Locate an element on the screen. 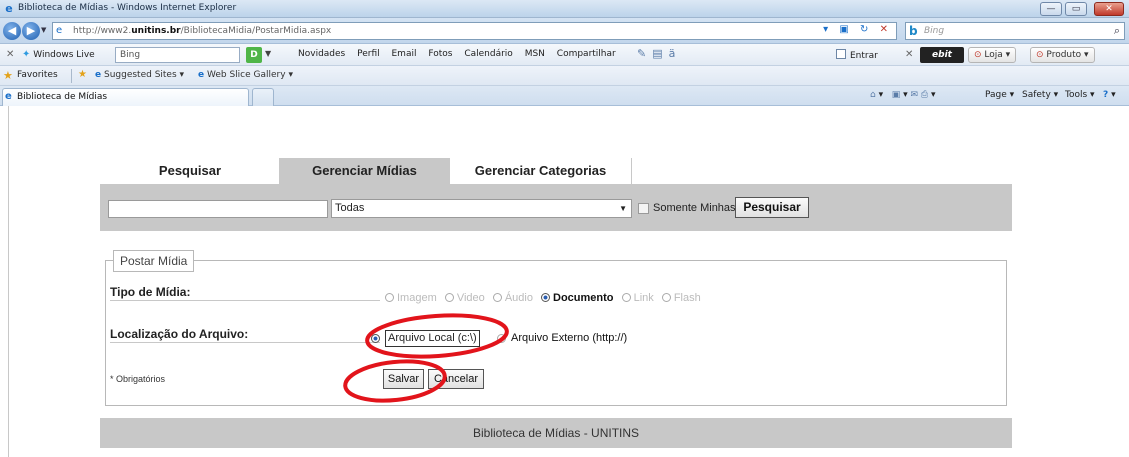 The image size is (1129, 457). annotation-overlay is located at coordinates (426, 358).